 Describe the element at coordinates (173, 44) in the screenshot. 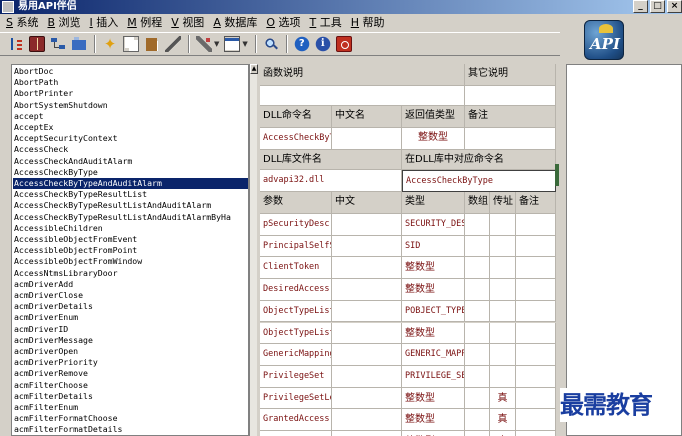

I see `brush-icon` at that location.